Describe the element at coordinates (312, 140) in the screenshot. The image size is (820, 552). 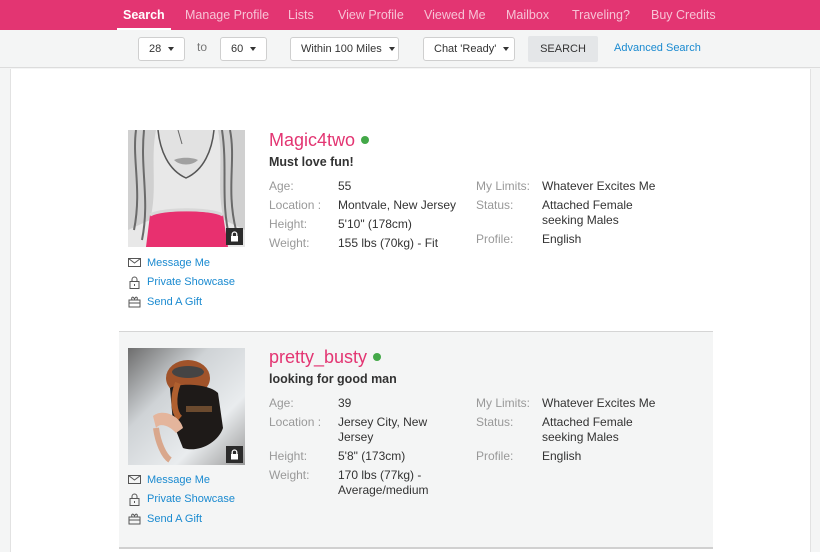
I see `username-text: Magic4two` at that location.